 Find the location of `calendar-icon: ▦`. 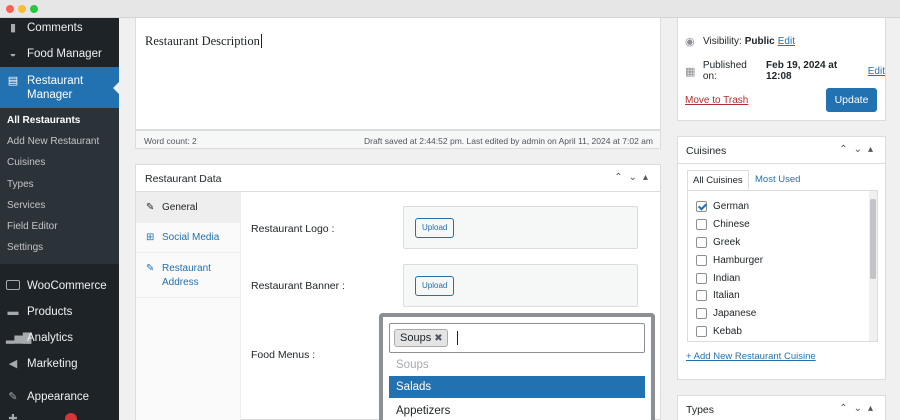

calendar-icon: ▦ is located at coordinates (690, 71).